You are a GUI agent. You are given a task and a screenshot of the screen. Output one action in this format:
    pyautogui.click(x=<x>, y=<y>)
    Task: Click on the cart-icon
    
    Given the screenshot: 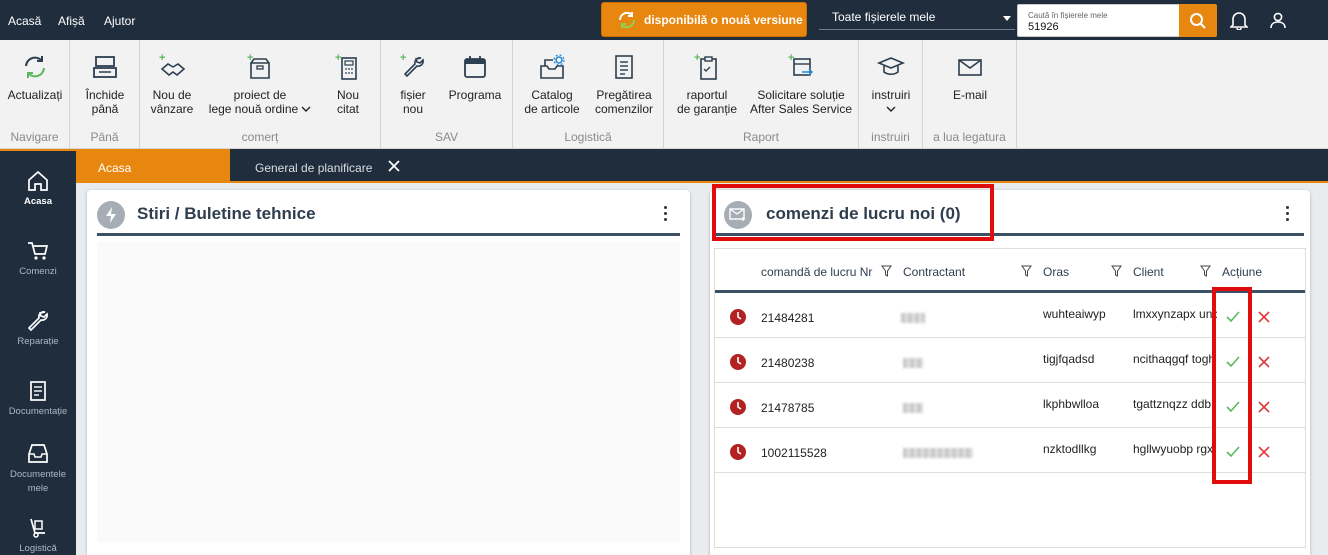 What is the action you would take?
    pyautogui.click(x=38, y=251)
    